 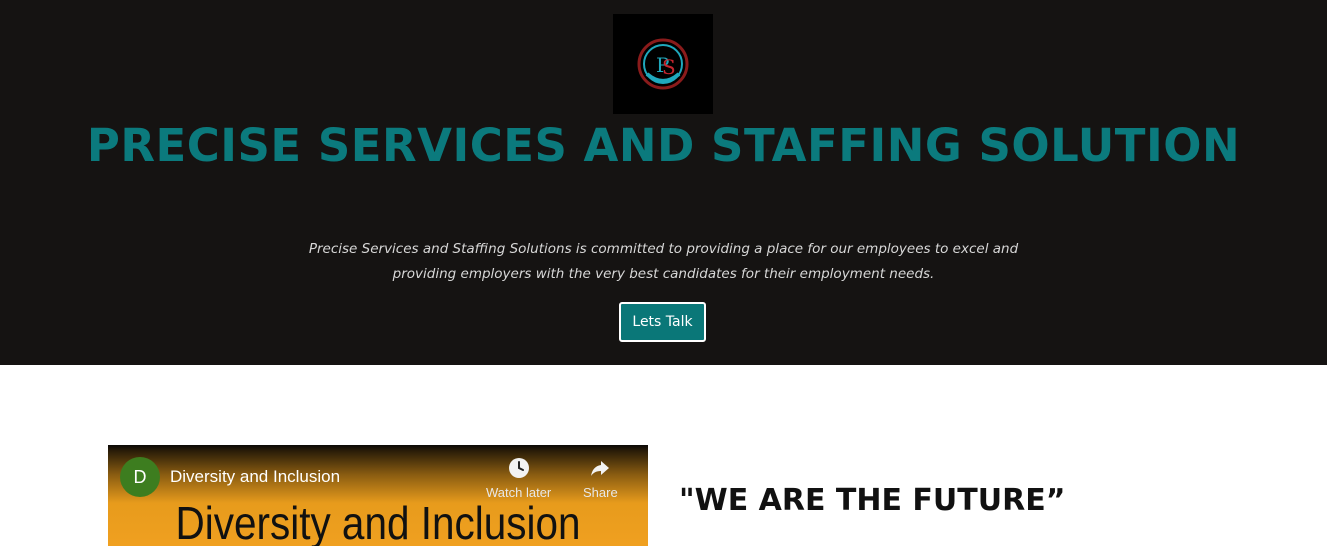 I want to click on clock-icon, so click(x=518, y=468).